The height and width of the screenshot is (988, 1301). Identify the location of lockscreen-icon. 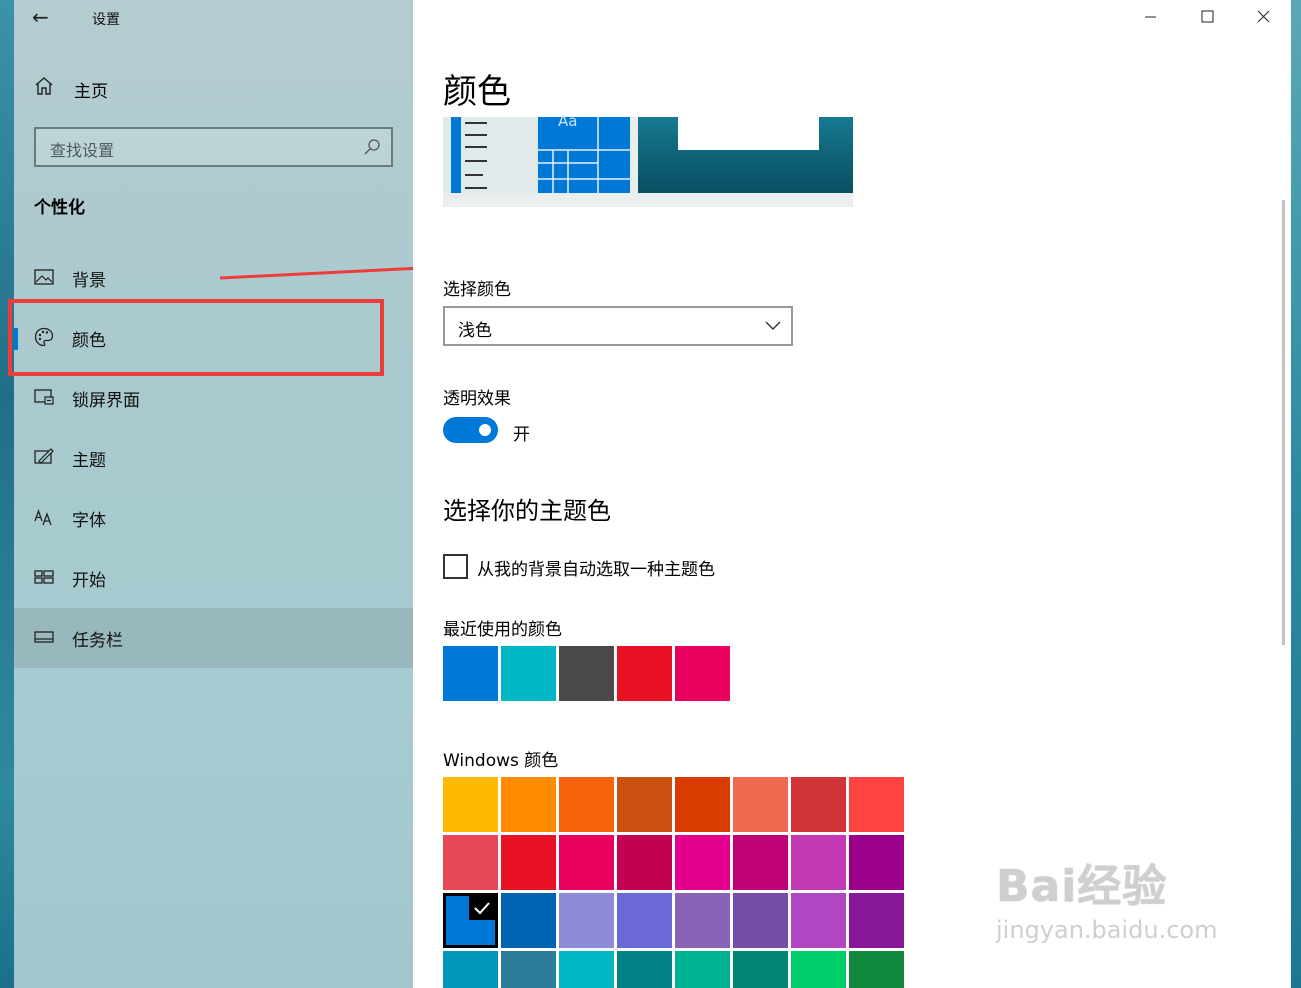
(44, 397).